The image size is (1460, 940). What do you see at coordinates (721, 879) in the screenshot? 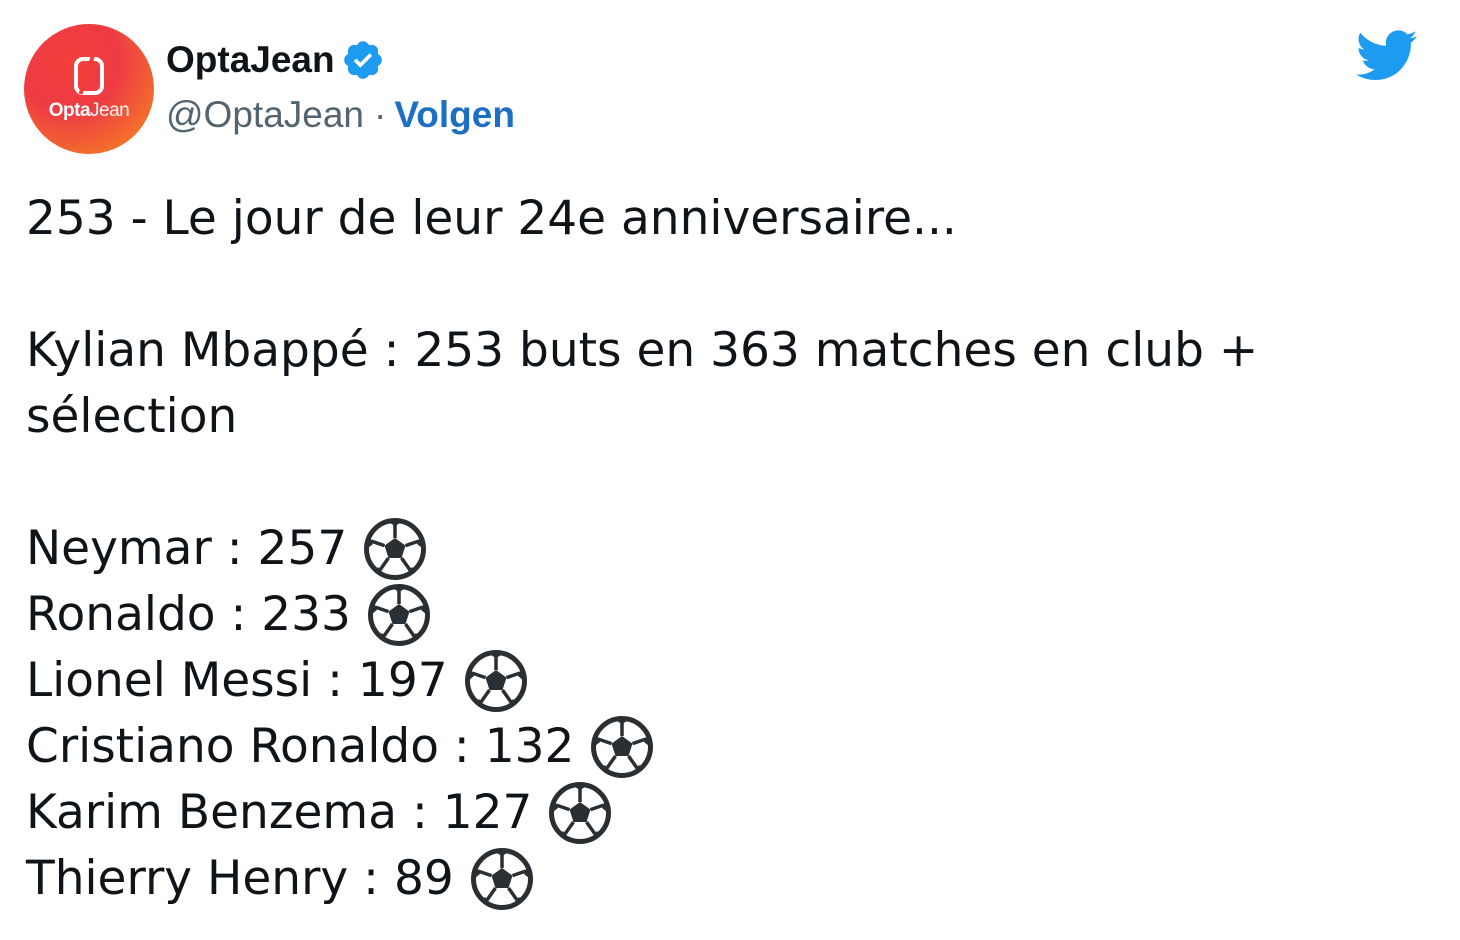
I see `player-line: Thierry Henry : 89` at bounding box center [721, 879].